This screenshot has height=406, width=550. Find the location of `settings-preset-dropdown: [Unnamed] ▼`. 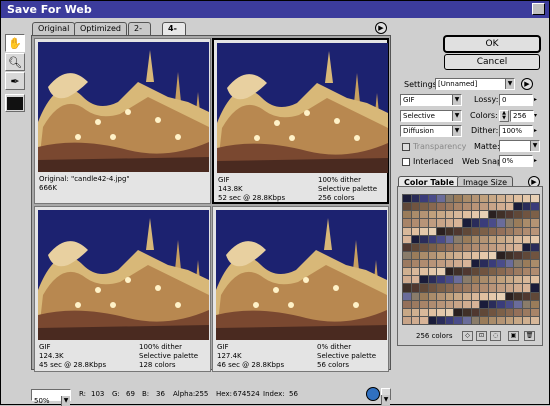

settings-preset-dropdown: [Unnamed] ▼ is located at coordinates (475, 84).